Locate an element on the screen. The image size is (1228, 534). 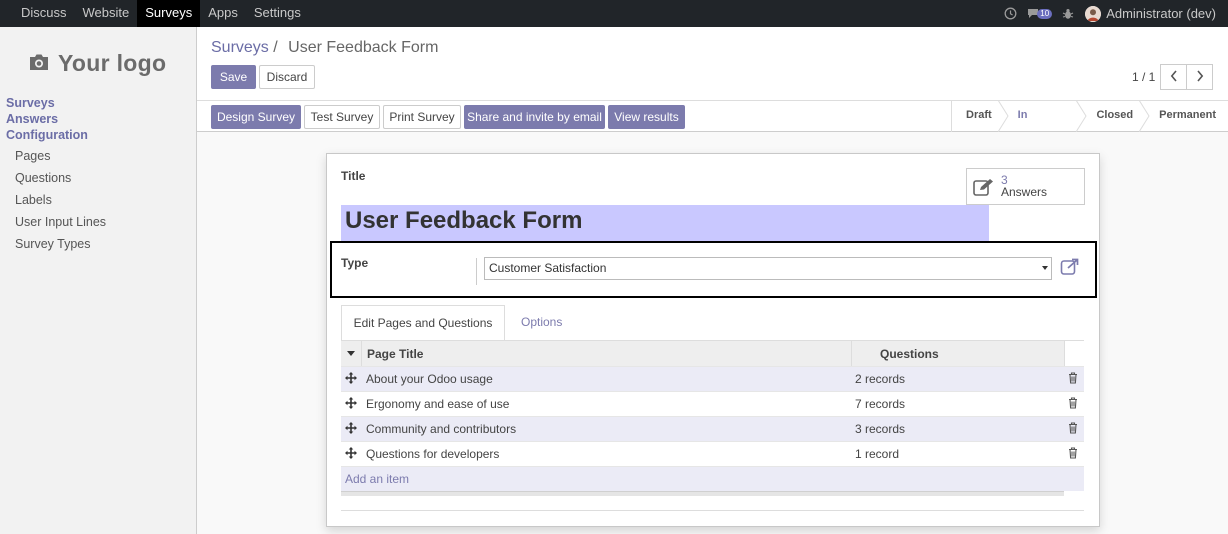
app-menu: Discuss Website Surveys Apps Settings is located at coordinates (154, 13).